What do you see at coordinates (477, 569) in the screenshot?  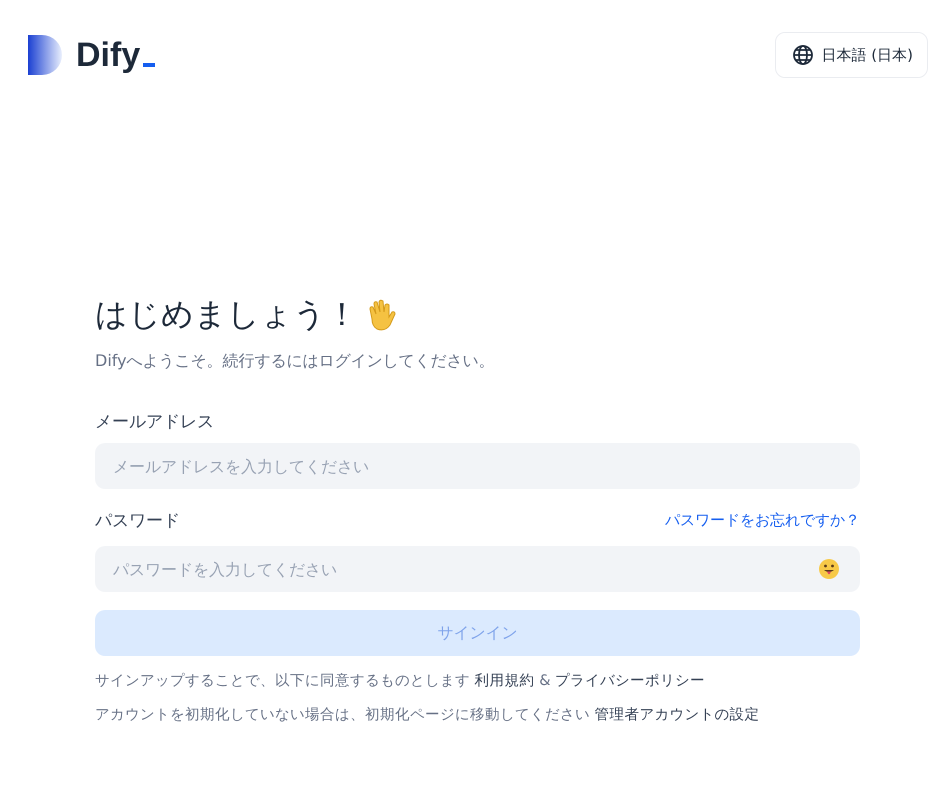 I see `password-field: パスワードを入力してください` at bounding box center [477, 569].